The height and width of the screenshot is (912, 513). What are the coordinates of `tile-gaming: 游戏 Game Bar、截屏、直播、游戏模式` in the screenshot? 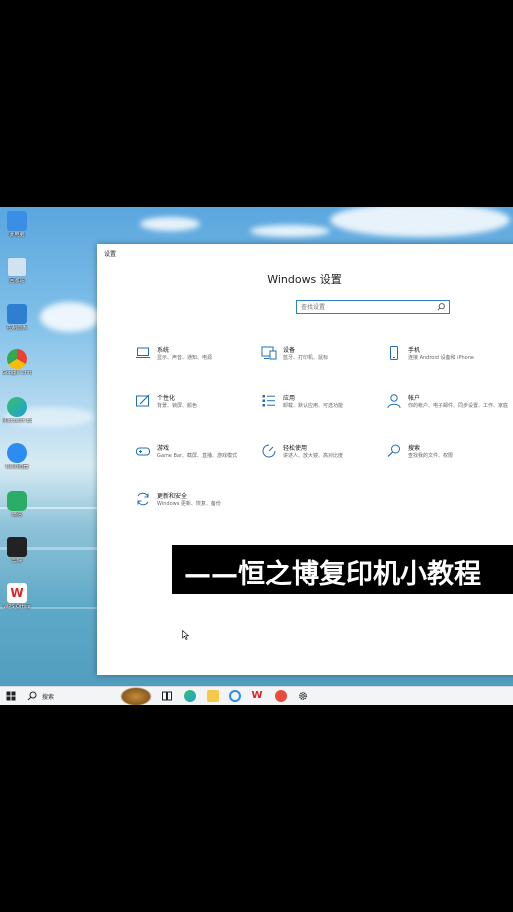 It's located at (190, 458).